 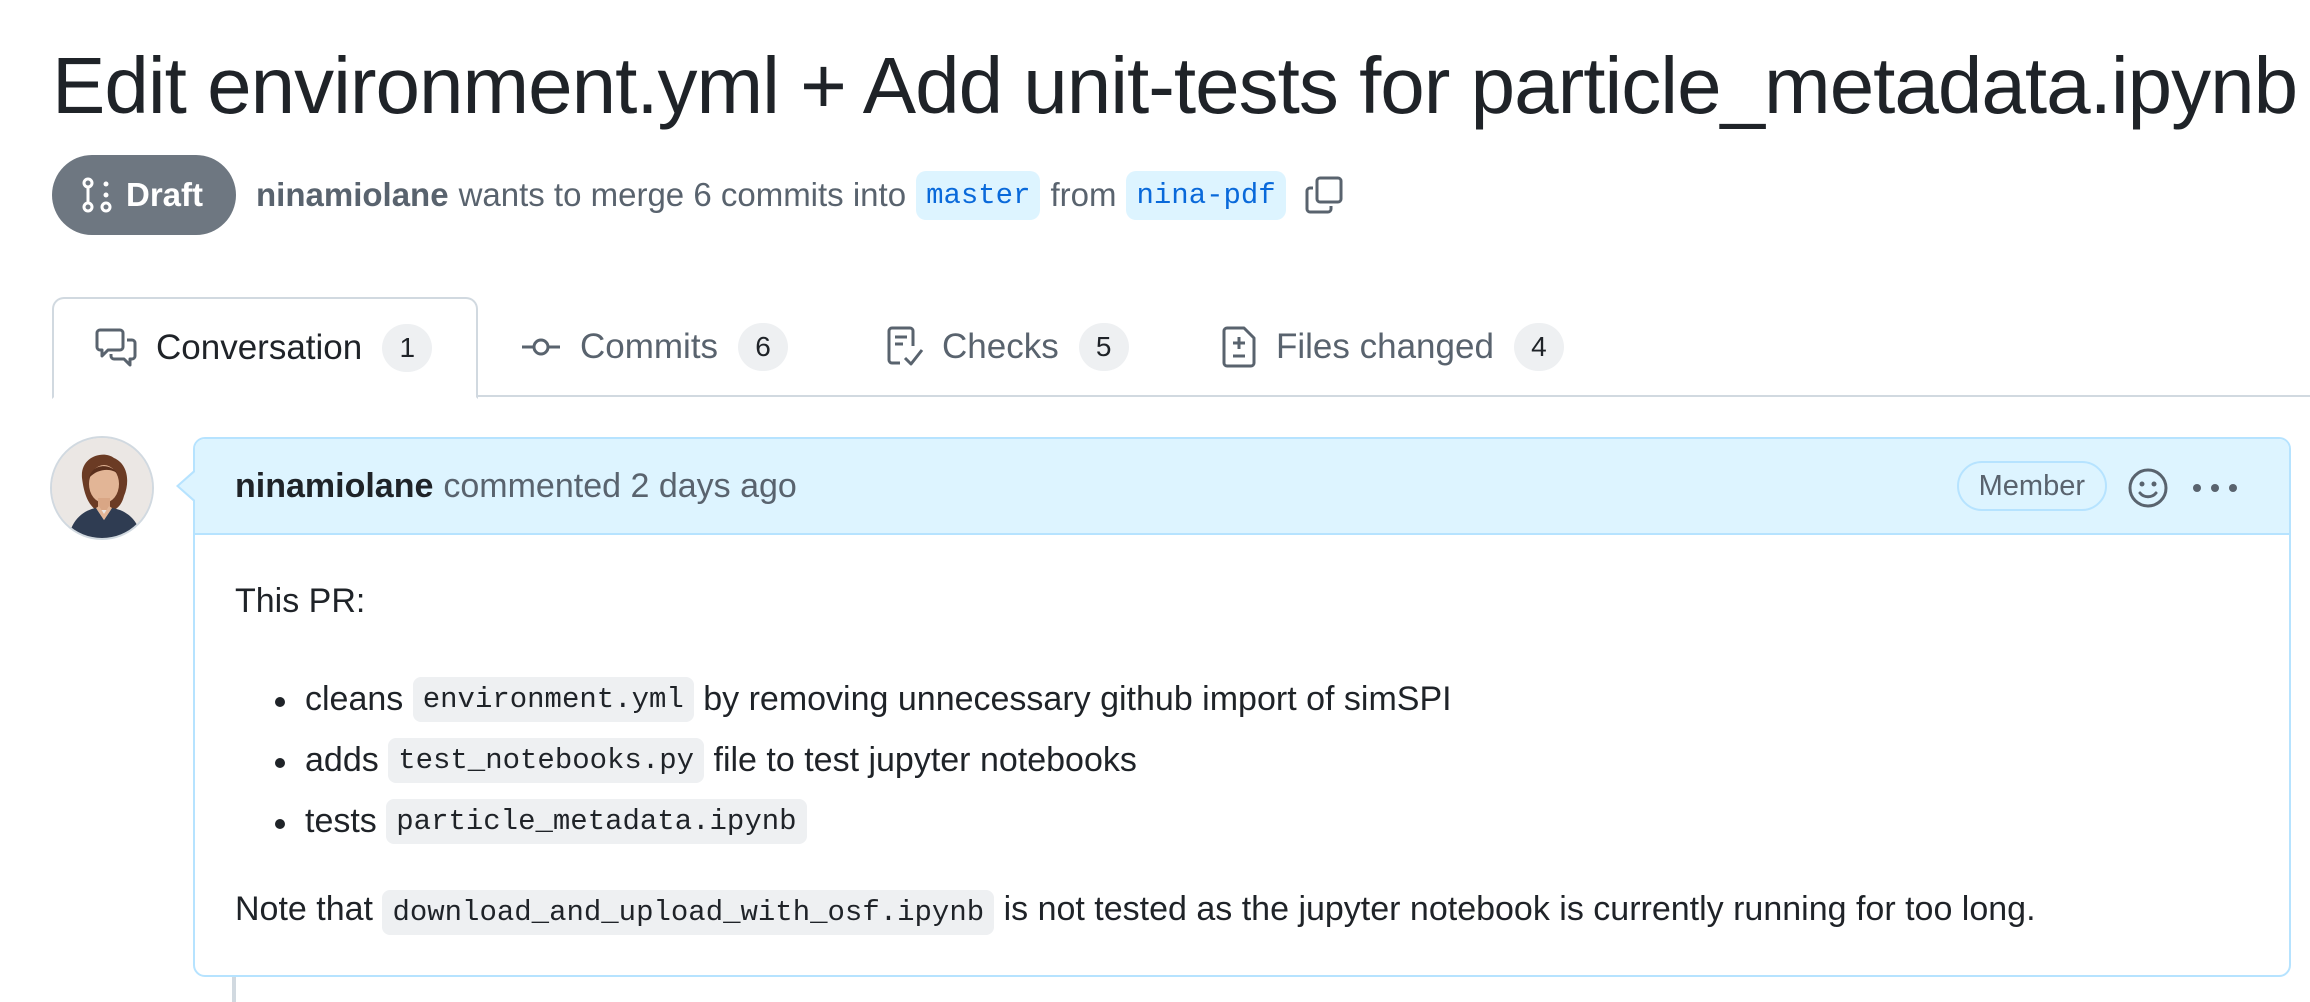 I want to click on draft-state-badge: Draft, so click(x=144, y=195).